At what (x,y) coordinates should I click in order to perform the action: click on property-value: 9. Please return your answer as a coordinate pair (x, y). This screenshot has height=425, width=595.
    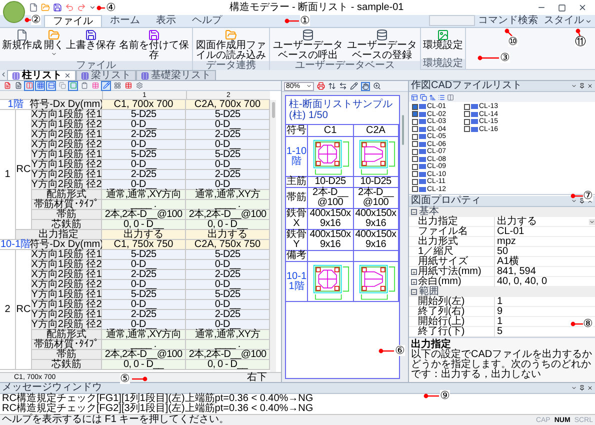
    Looking at the image, I should click on (500, 312).